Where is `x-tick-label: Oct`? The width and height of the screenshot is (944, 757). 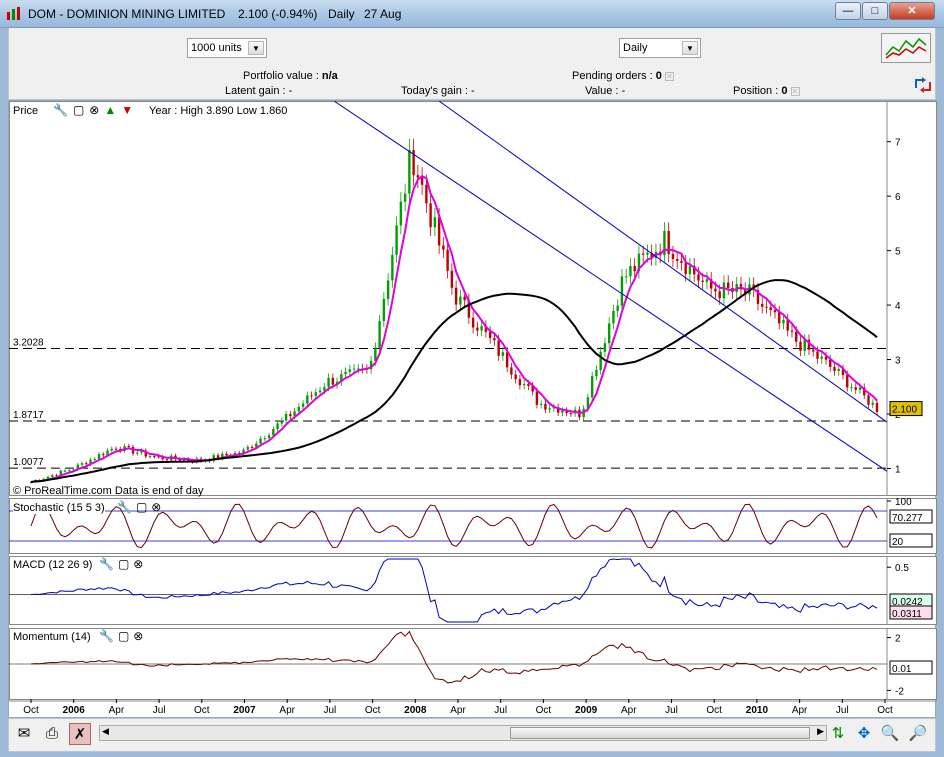
x-tick-label: Oct is located at coordinates (885, 710).